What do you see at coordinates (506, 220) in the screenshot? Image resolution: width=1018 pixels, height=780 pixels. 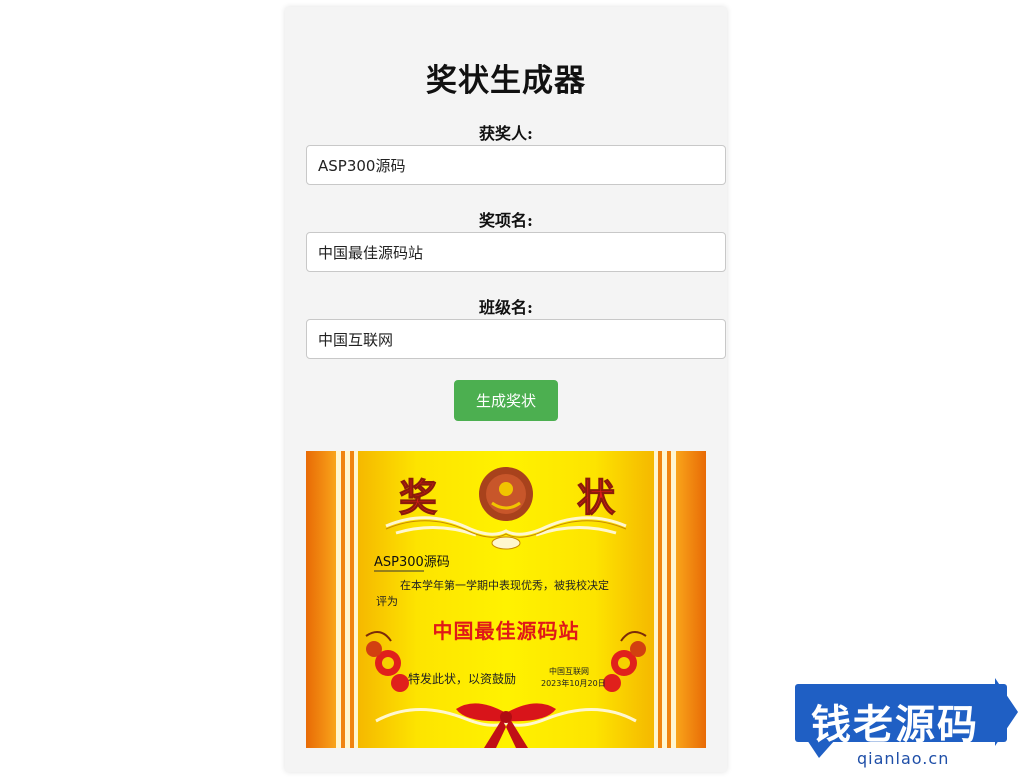 I see `award-label: 奖项名:` at bounding box center [506, 220].